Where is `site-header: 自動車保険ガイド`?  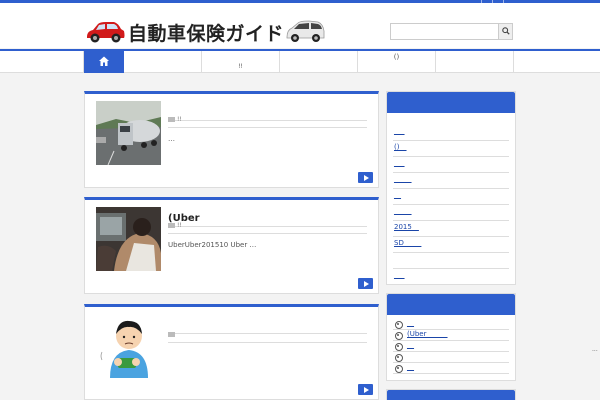 site-header: 自動車保険ガイド is located at coordinates (300, 25).